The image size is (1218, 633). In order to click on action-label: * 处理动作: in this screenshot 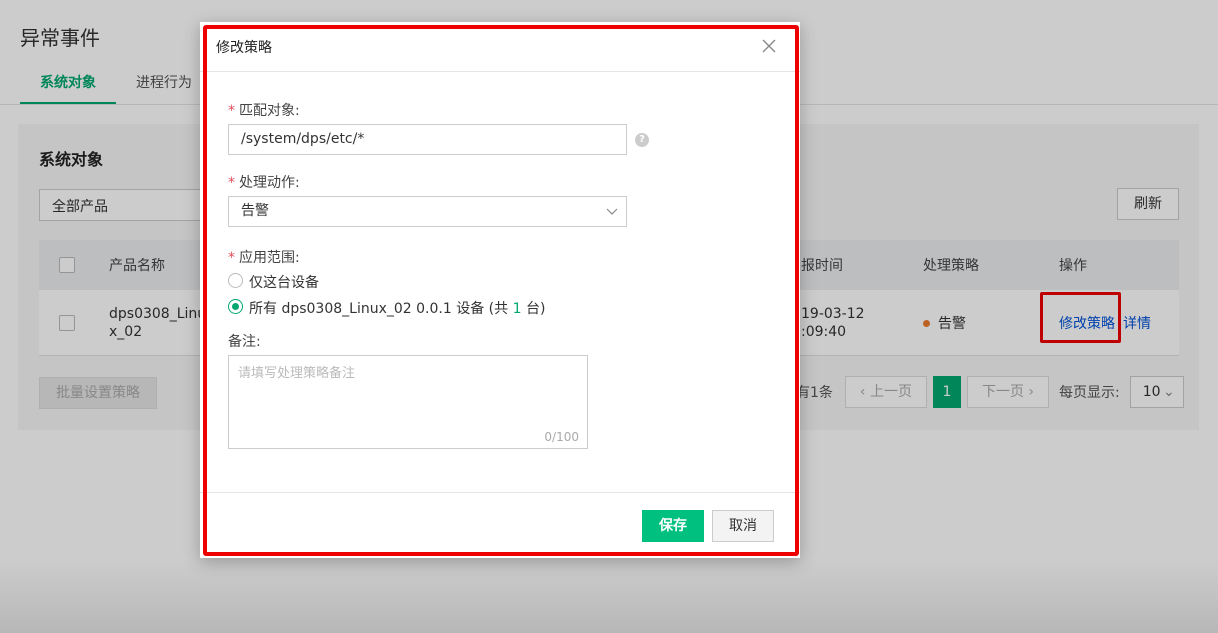, I will do `click(264, 182)`.